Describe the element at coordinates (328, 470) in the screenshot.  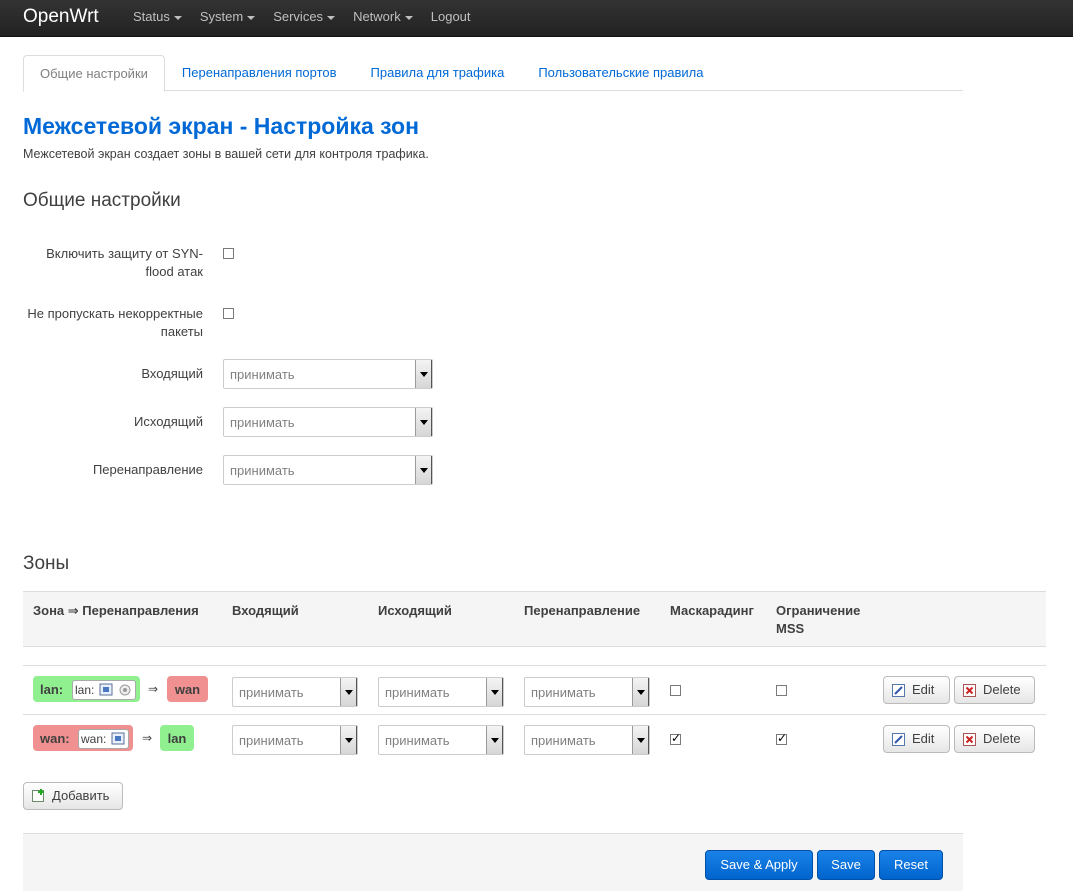
I see `forward-policy-select: принимать` at that location.